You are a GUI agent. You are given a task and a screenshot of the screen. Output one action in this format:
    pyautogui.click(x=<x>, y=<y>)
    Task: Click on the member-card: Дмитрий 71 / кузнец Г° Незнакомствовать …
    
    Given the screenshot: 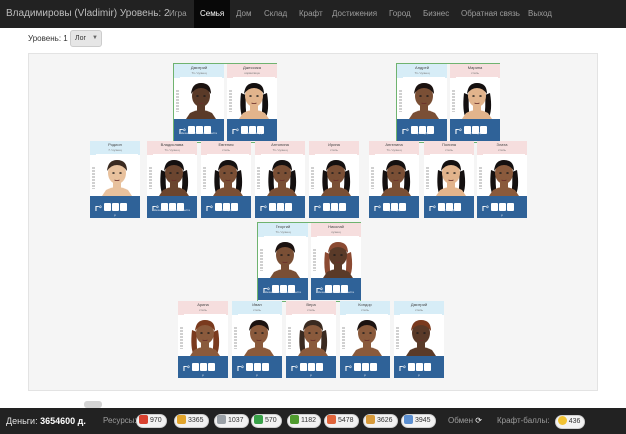 What is the action you would take?
    pyautogui.click(x=199, y=102)
    